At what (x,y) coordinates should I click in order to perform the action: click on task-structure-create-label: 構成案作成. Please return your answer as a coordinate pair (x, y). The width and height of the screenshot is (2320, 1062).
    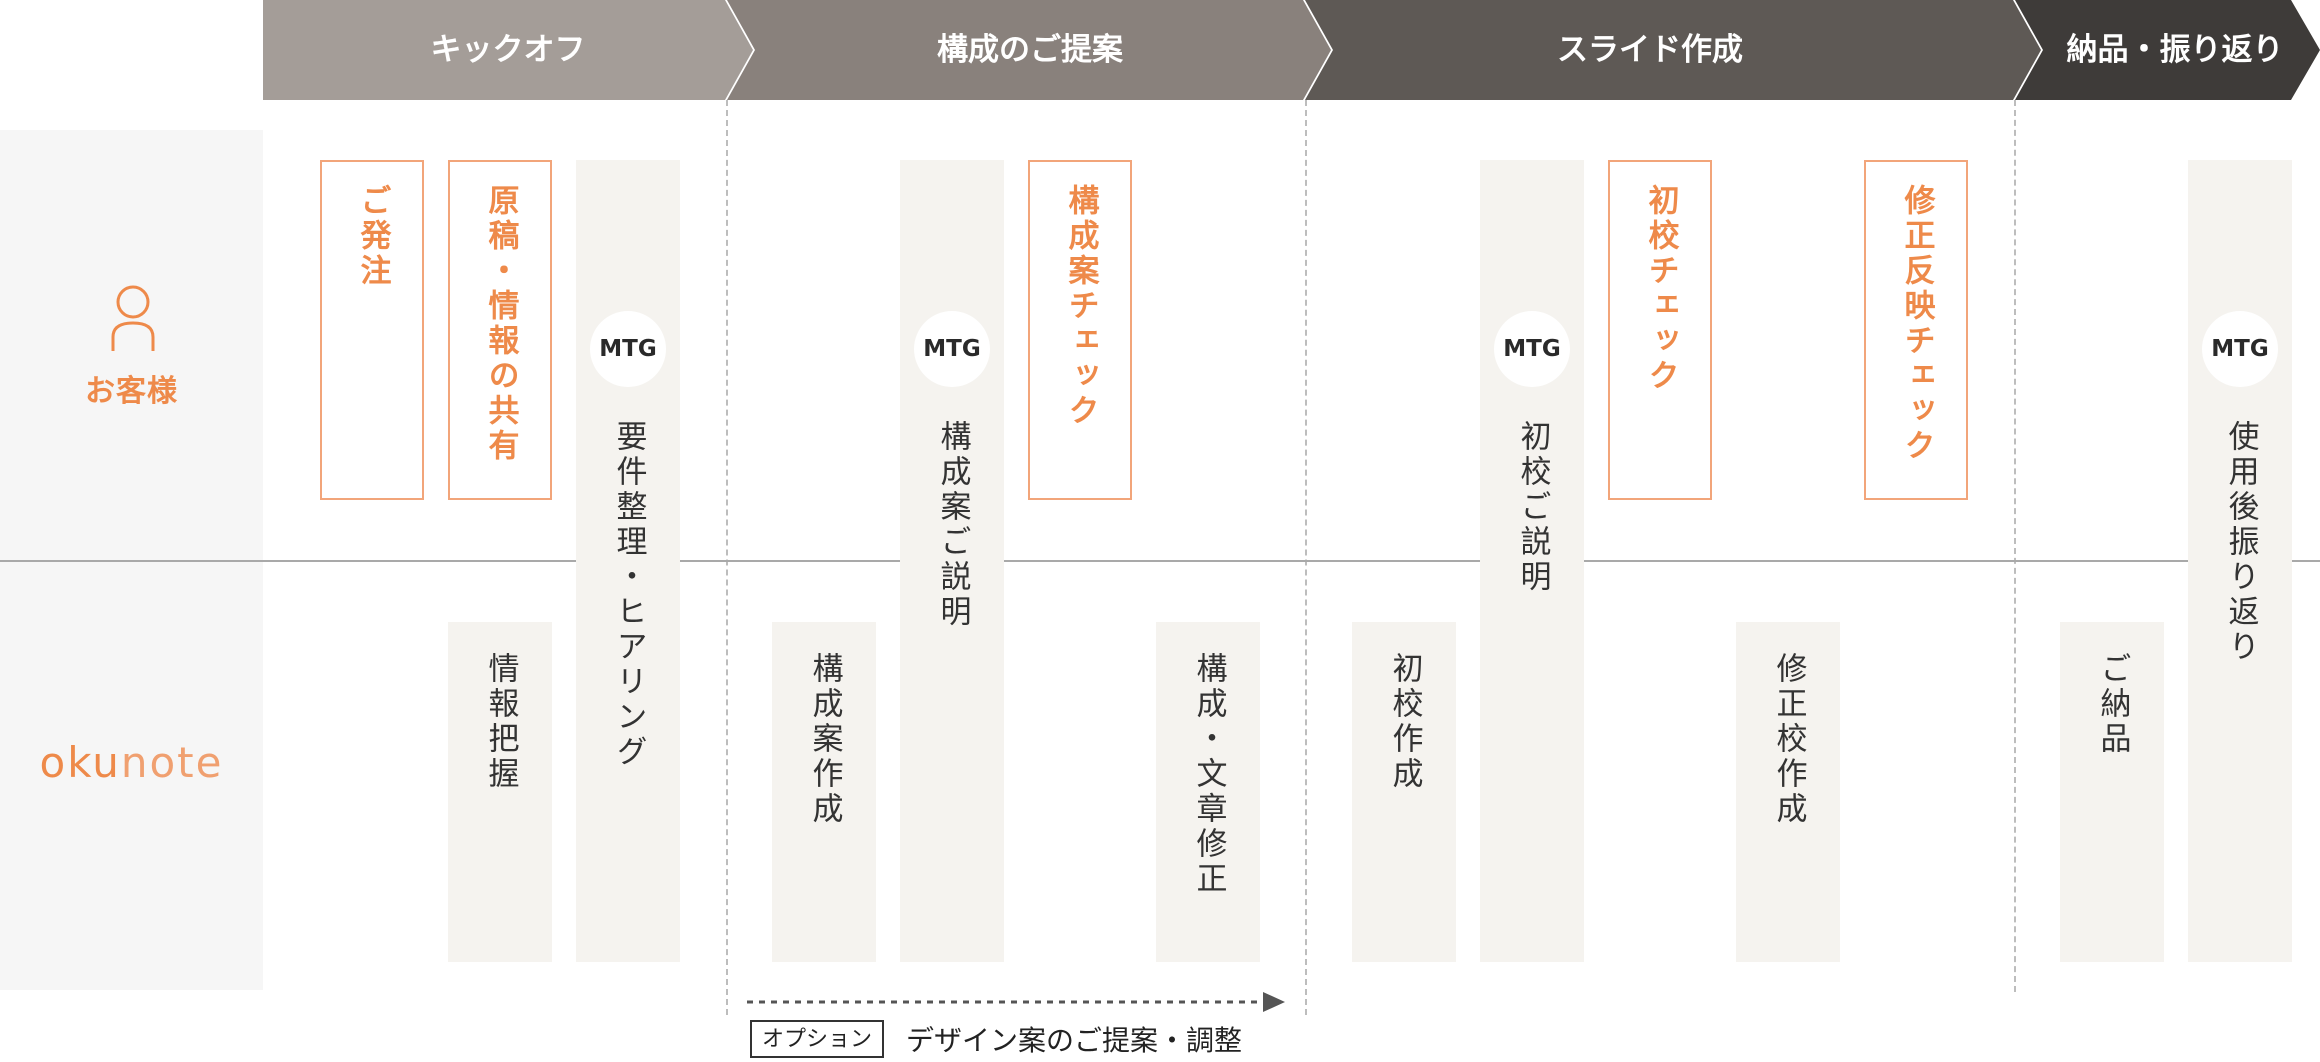
    Looking at the image, I should click on (824, 739).